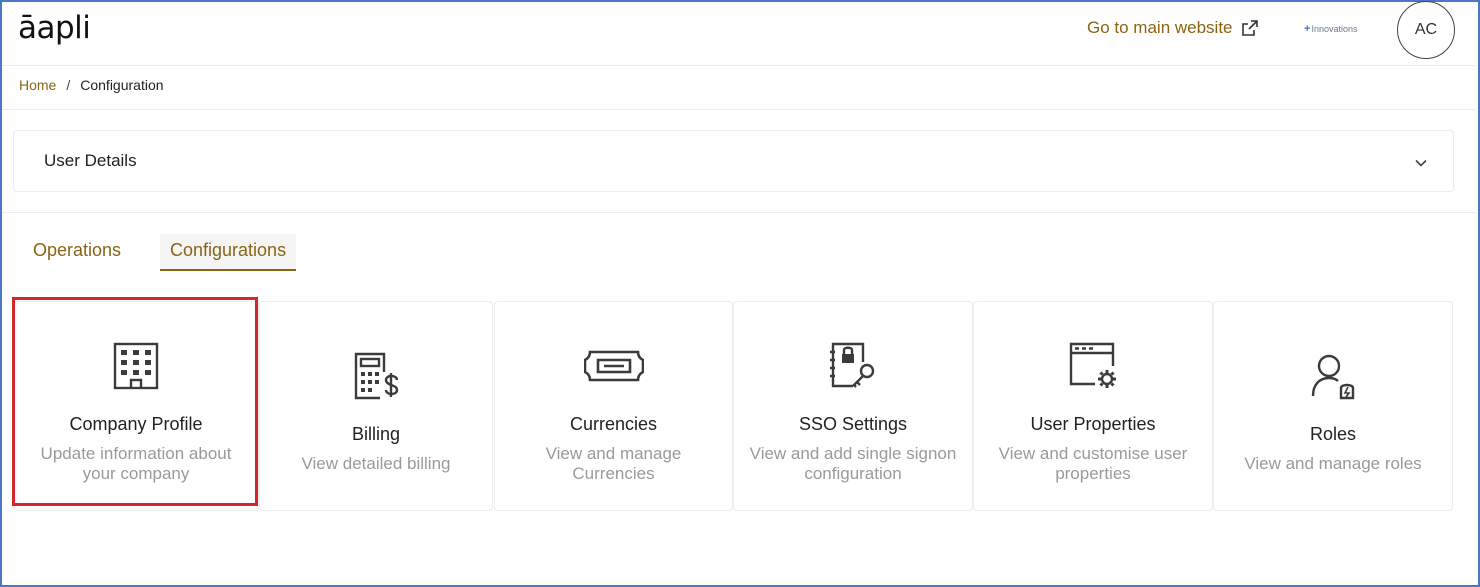 This screenshot has width=1480, height=587. I want to click on breadcrumb-home-link: Home, so click(37, 85).